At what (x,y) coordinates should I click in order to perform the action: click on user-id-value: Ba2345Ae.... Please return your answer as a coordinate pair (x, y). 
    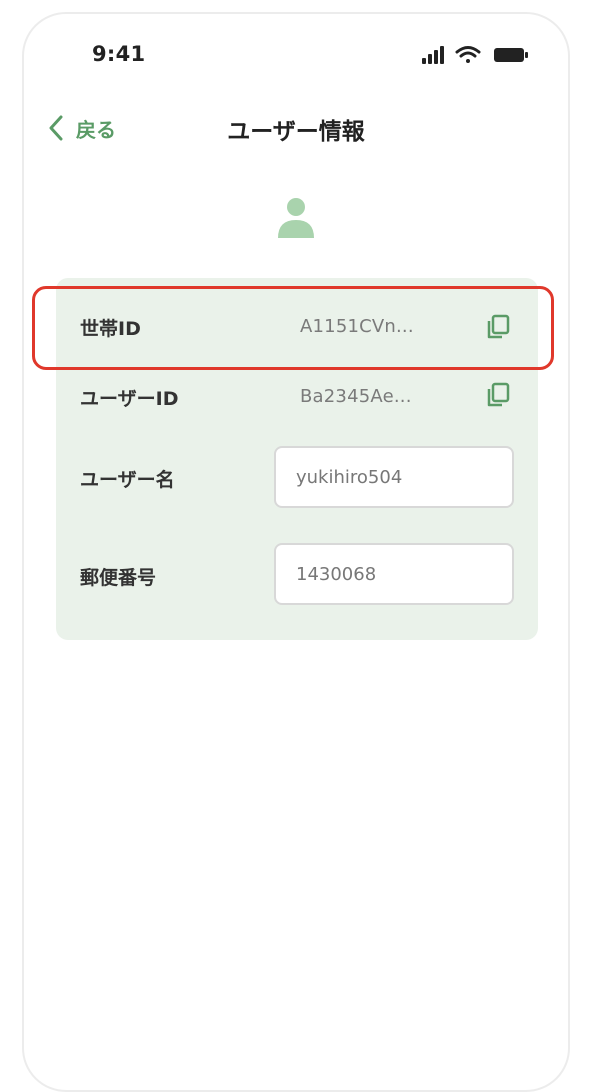
    Looking at the image, I should click on (356, 396).